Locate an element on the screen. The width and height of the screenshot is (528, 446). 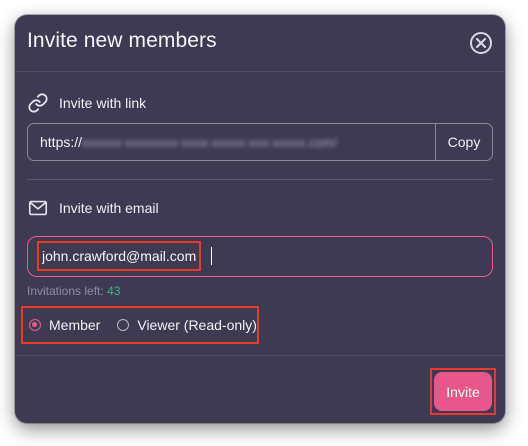
close-icon is located at coordinates (481, 43).